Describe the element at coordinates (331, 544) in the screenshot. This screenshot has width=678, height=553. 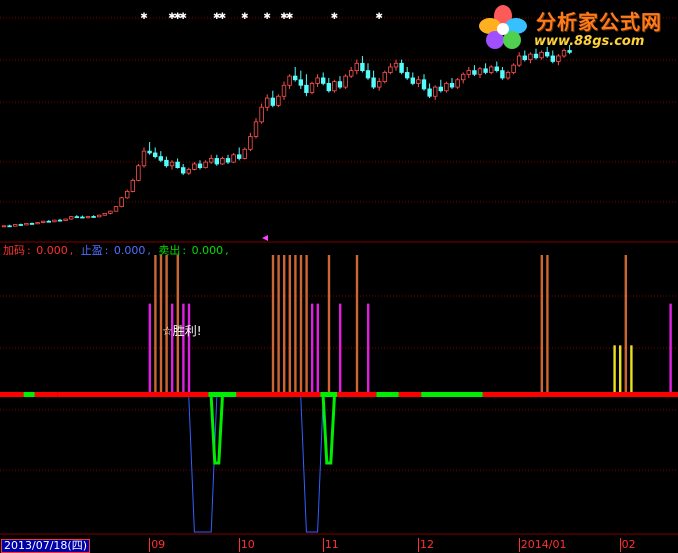
I see `x-axis-month-label: 11` at that location.